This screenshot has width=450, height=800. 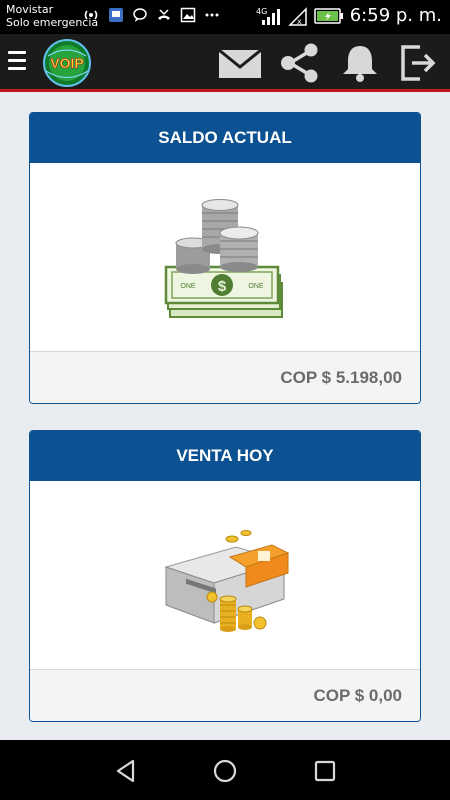 What do you see at coordinates (17, 62) in the screenshot?
I see `menu-icon` at bounding box center [17, 62].